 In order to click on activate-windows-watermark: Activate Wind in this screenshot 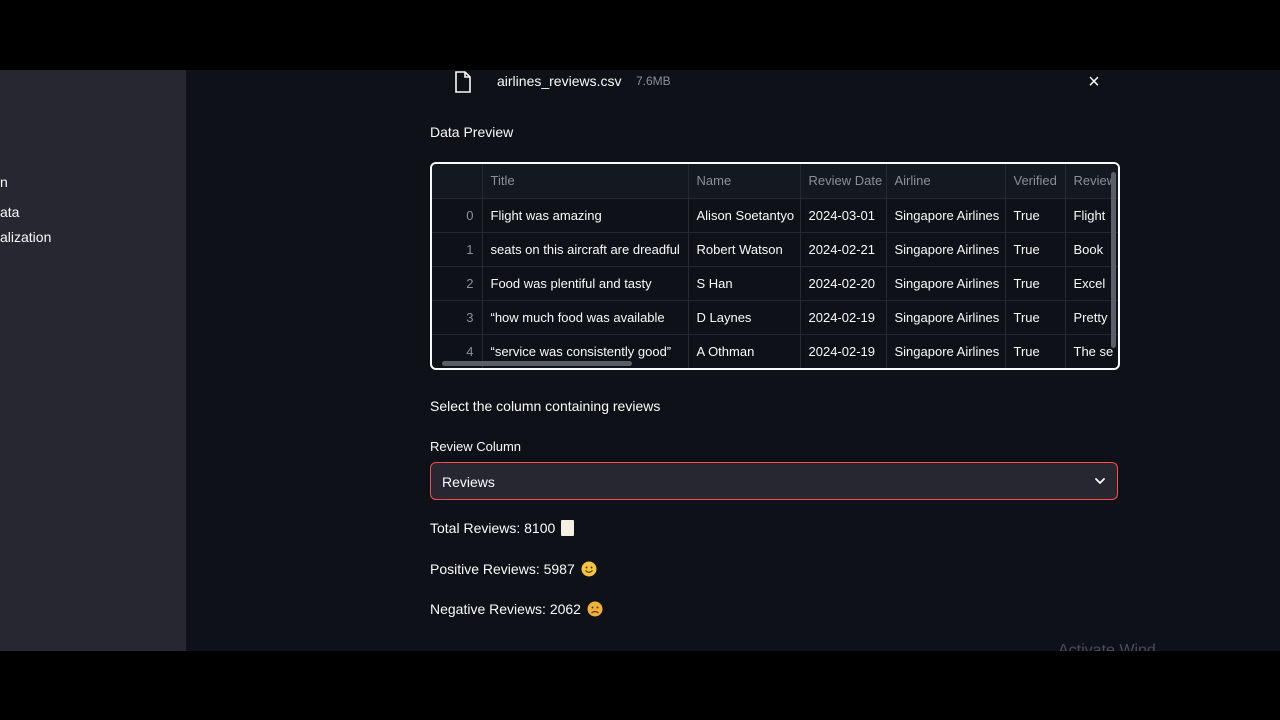, I will do `click(1107, 646)`.